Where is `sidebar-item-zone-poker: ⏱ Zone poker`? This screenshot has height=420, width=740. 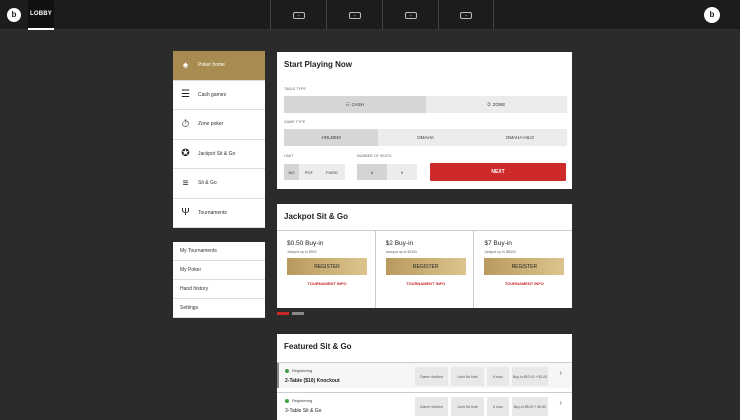 sidebar-item-zone-poker: ⏱ Zone poker is located at coordinates (219, 125).